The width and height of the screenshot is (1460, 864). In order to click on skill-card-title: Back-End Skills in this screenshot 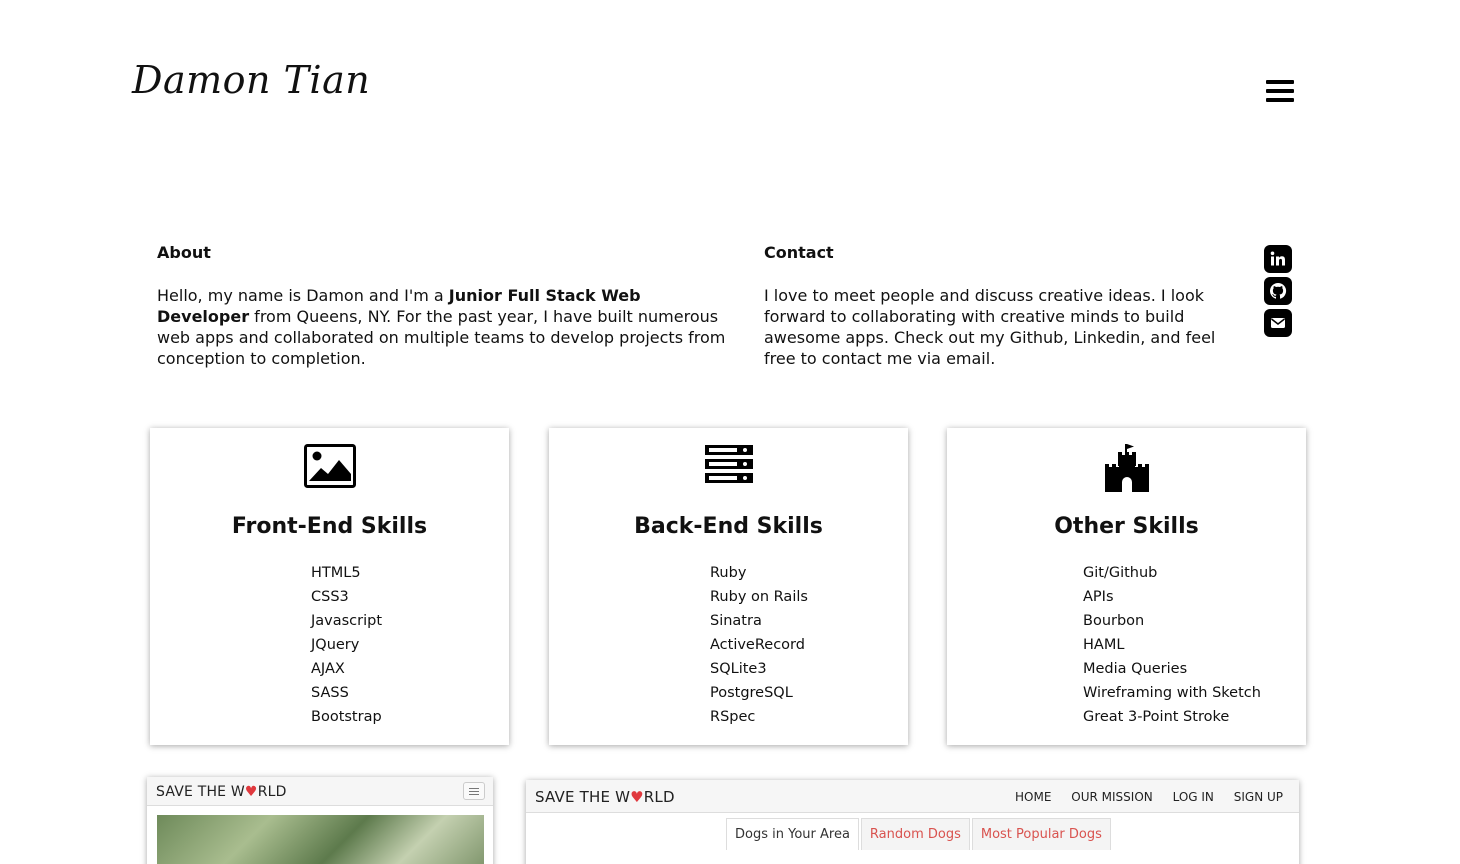, I will do `click(728, 526)`.